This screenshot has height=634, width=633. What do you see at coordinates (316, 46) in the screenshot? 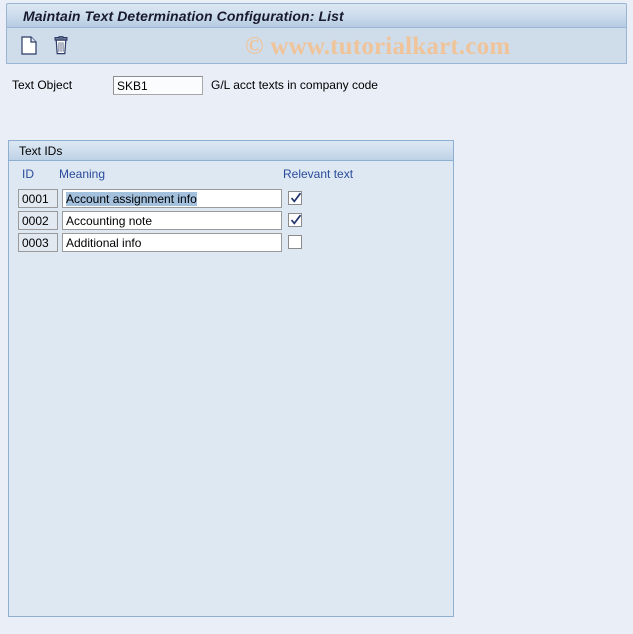
I see `application-toolbar` at bounding box center [316, 46].